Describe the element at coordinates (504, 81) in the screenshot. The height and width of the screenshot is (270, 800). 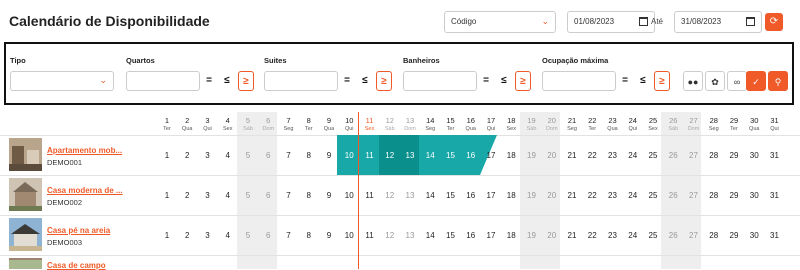
I see `banheiros-le-button: ≤` at that location.